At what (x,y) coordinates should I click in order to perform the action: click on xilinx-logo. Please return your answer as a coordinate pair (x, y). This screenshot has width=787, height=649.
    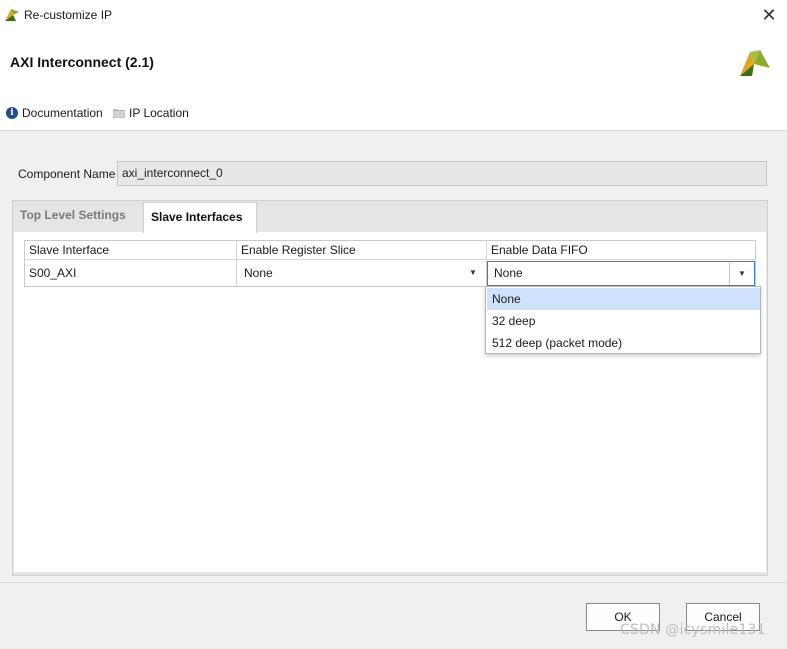
    Looking at the image, I should click on (755, 63).